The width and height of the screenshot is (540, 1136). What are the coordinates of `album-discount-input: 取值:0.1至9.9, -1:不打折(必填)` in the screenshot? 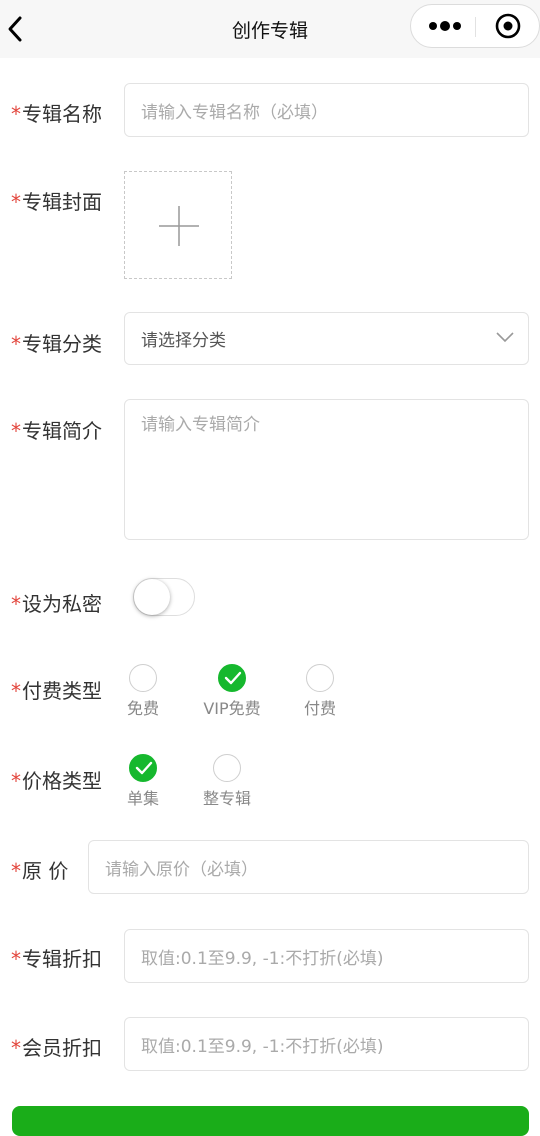 It's located at (326, 956).